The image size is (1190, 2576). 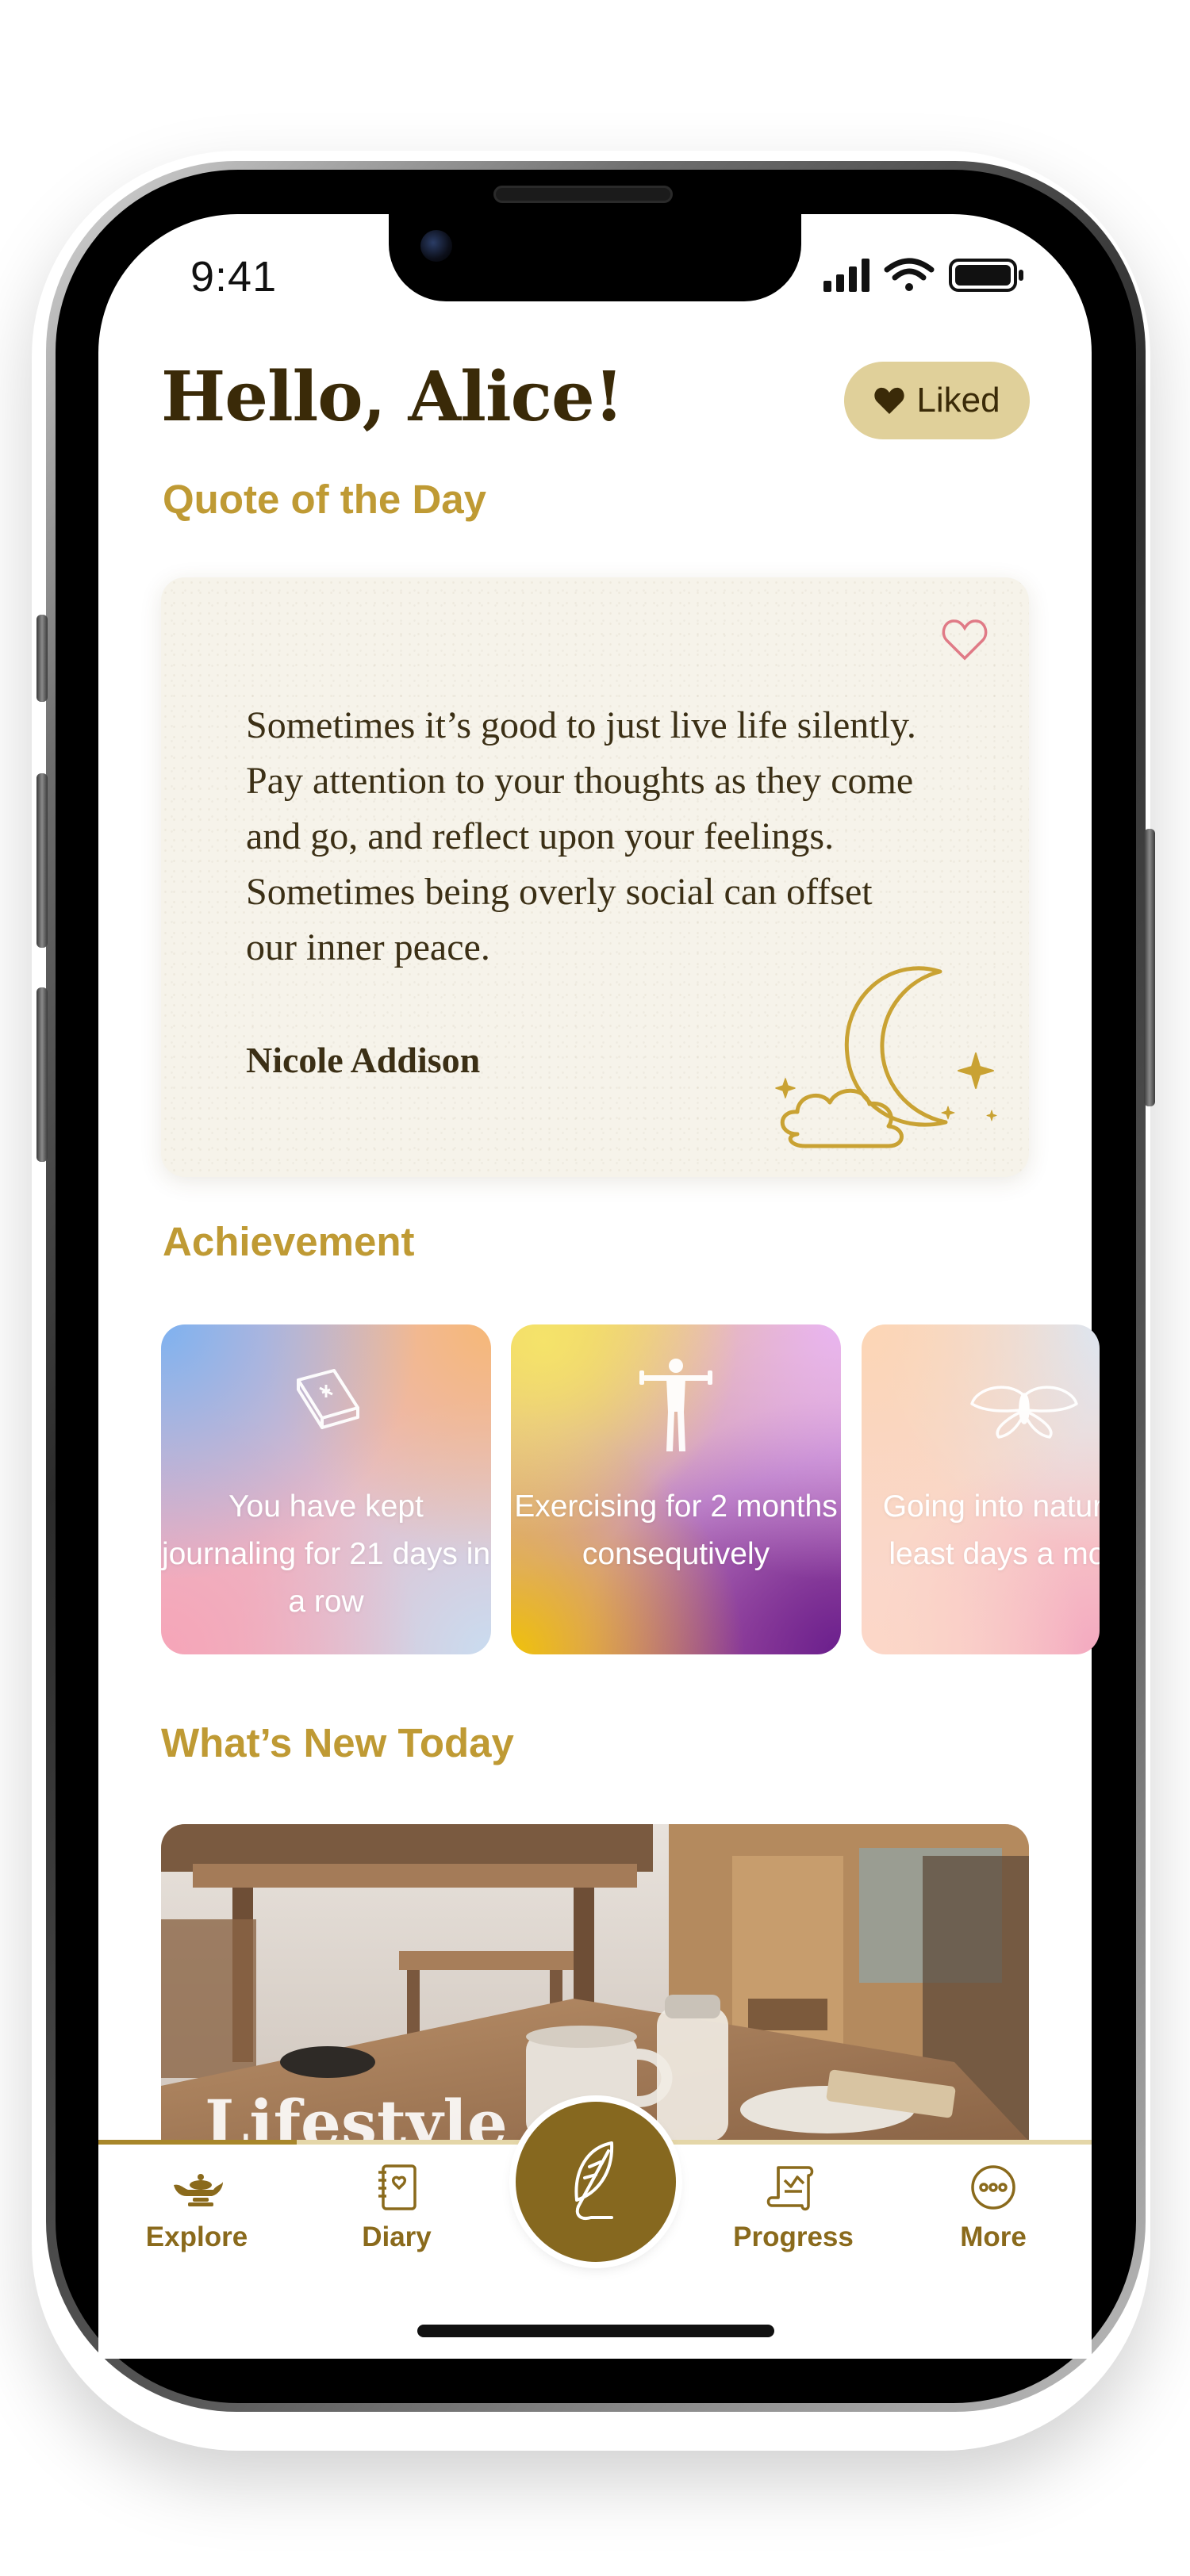 What do you see at coordinates (909, 274) in the screenshot?
I see `wifi-icon` at bounding box center [909, 274].